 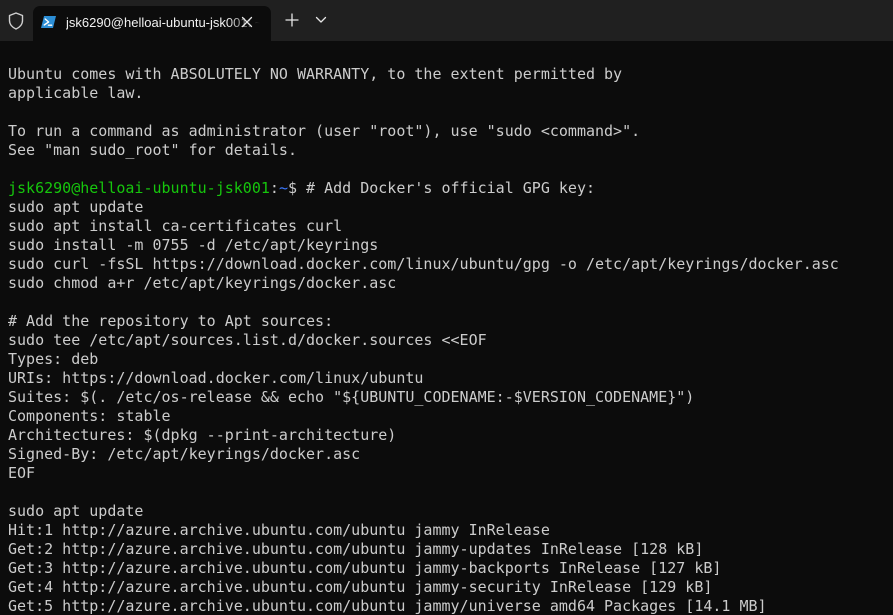 What do you see at coordinates (89, 416) in the screenshot?
I see `terminal-line: Components: stable` at bounding box center [89, 416].